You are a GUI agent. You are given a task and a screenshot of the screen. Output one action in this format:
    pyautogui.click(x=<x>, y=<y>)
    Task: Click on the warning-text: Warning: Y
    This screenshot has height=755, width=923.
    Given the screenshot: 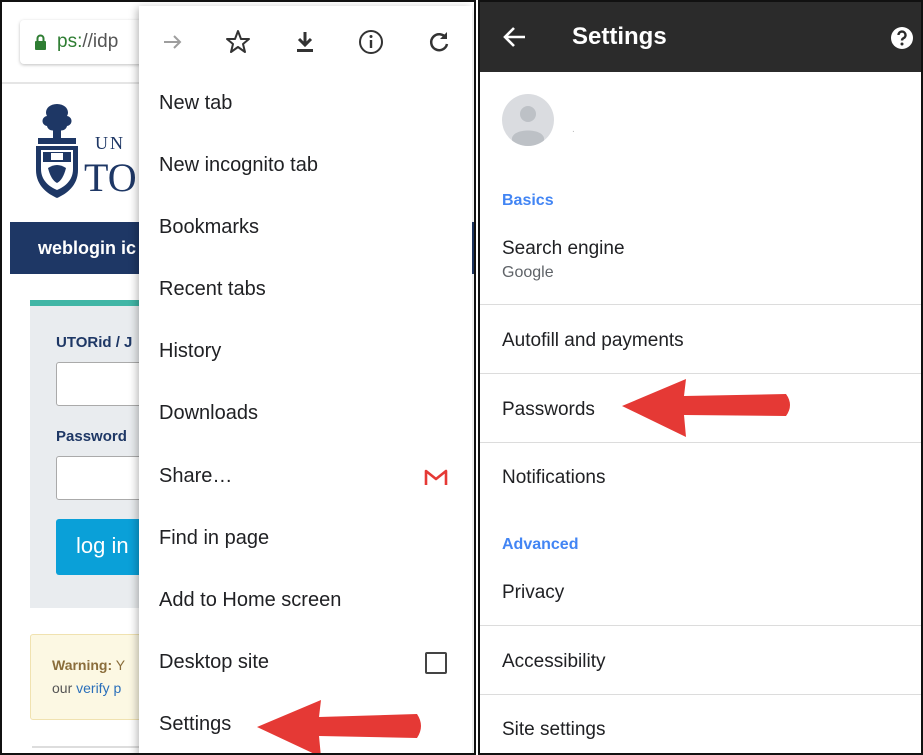 What is the action you would take?
    pyautogui.click(x=88, y=665)
    